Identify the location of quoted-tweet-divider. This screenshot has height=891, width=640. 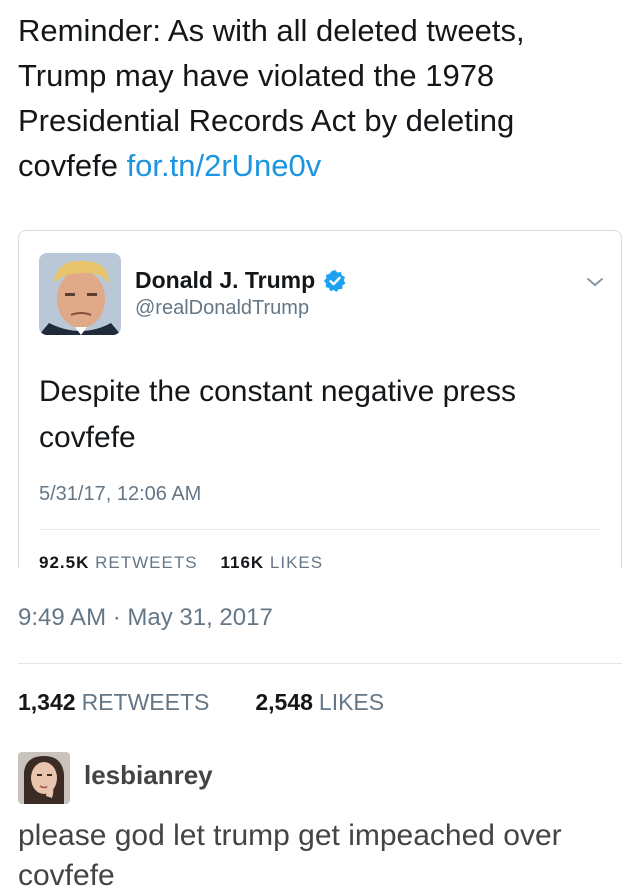
(320, 529).